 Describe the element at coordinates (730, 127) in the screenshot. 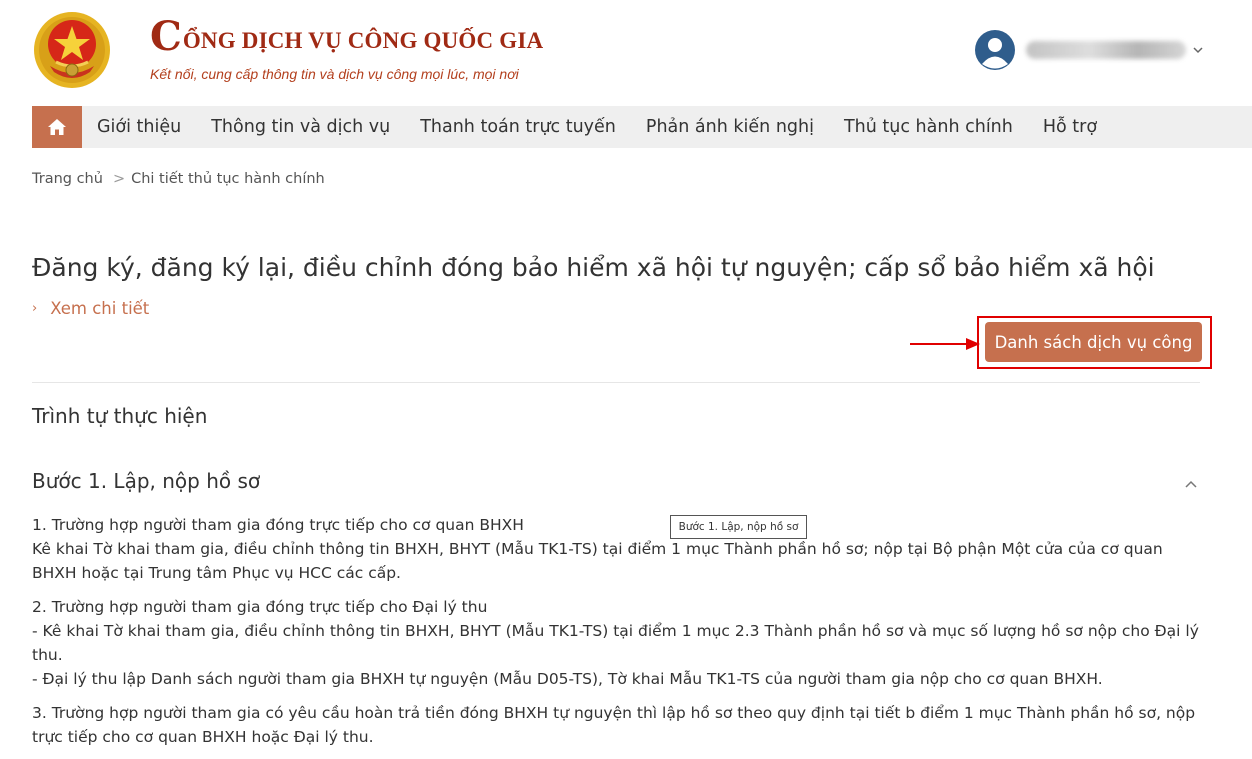

I see `nav-item-phan-anh: Phản ánh kiến nghị` at that location.